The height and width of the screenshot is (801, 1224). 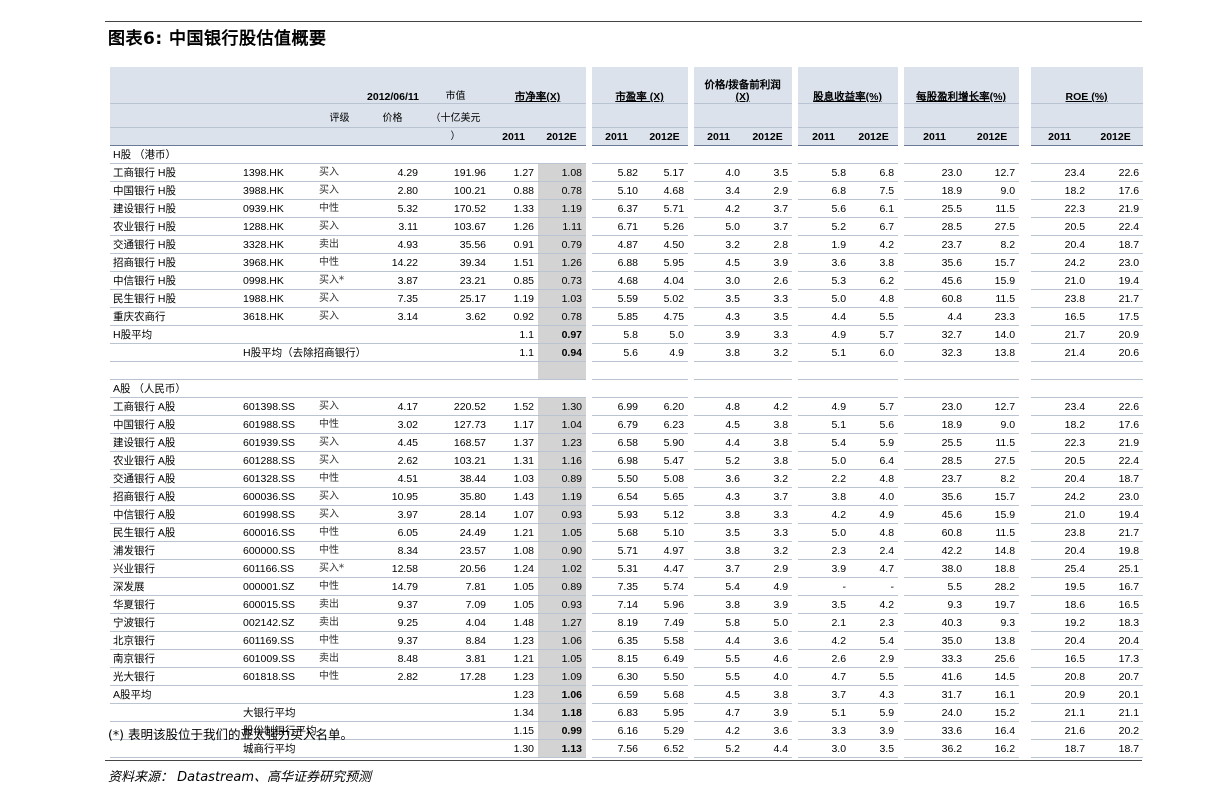 What do you see at coordinates (1060, 334) in the screenshot?
I see `metric-cell: 21.7` at bounding box center [1060, 334].